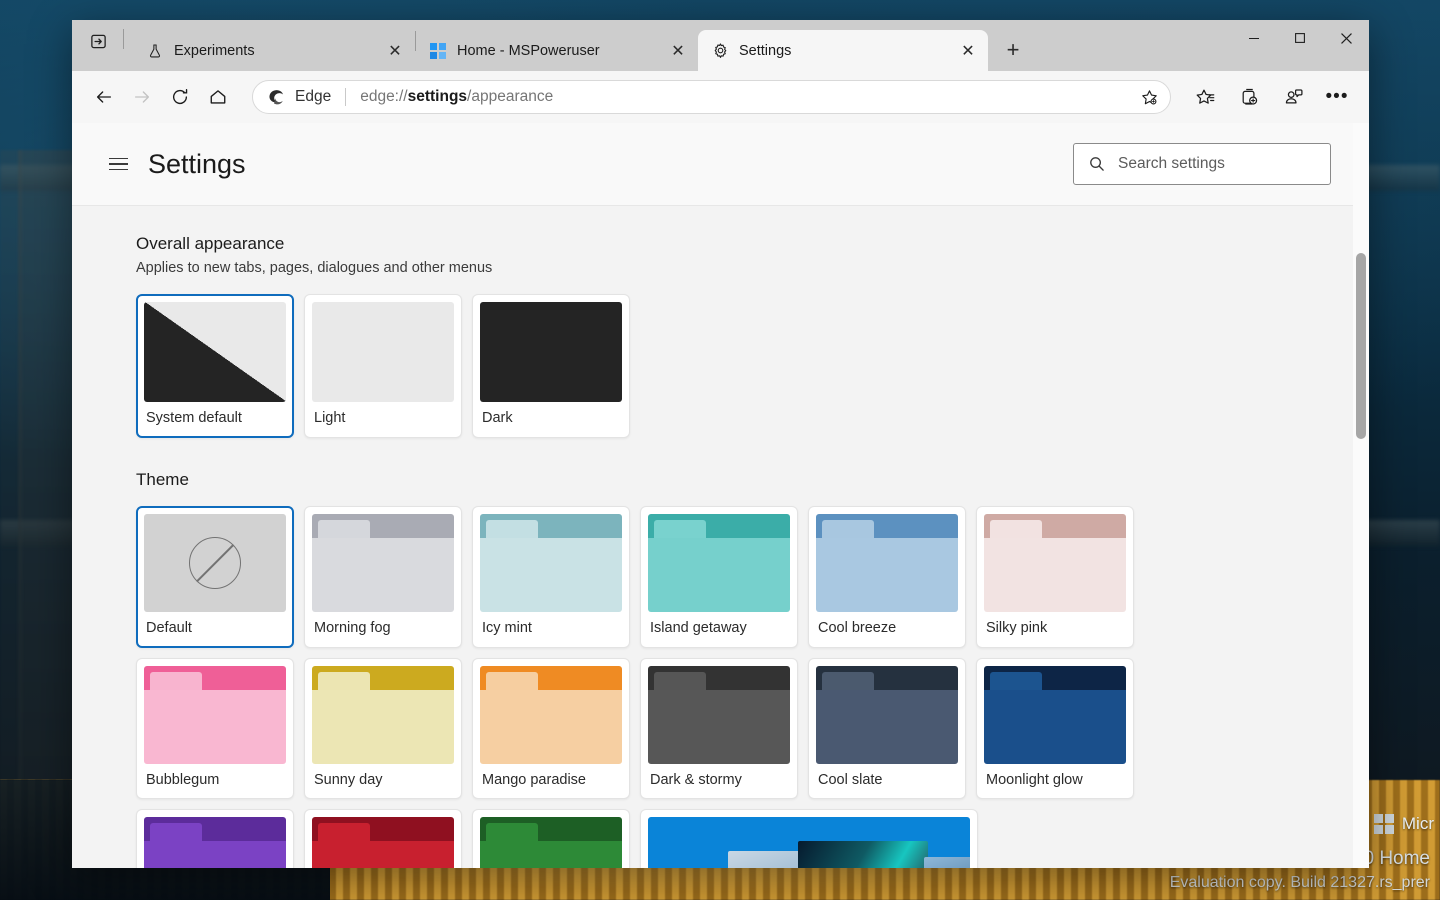  What do you see at coordinates (497, 418) in the screenshot?
I see `appearance-option-label: Dark` at bounding box center [497, 418].